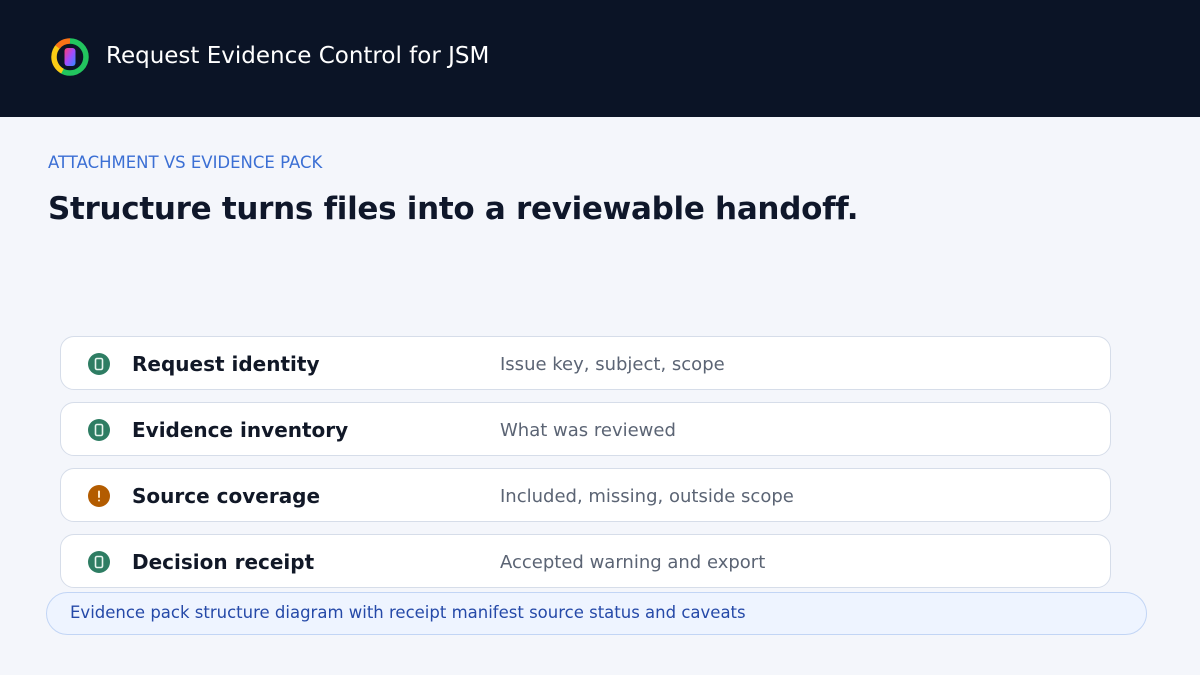  Describe the element at coordinates (612, 364) in the screenshot. I see `row-description: Issue key, subject, scope` at that location.